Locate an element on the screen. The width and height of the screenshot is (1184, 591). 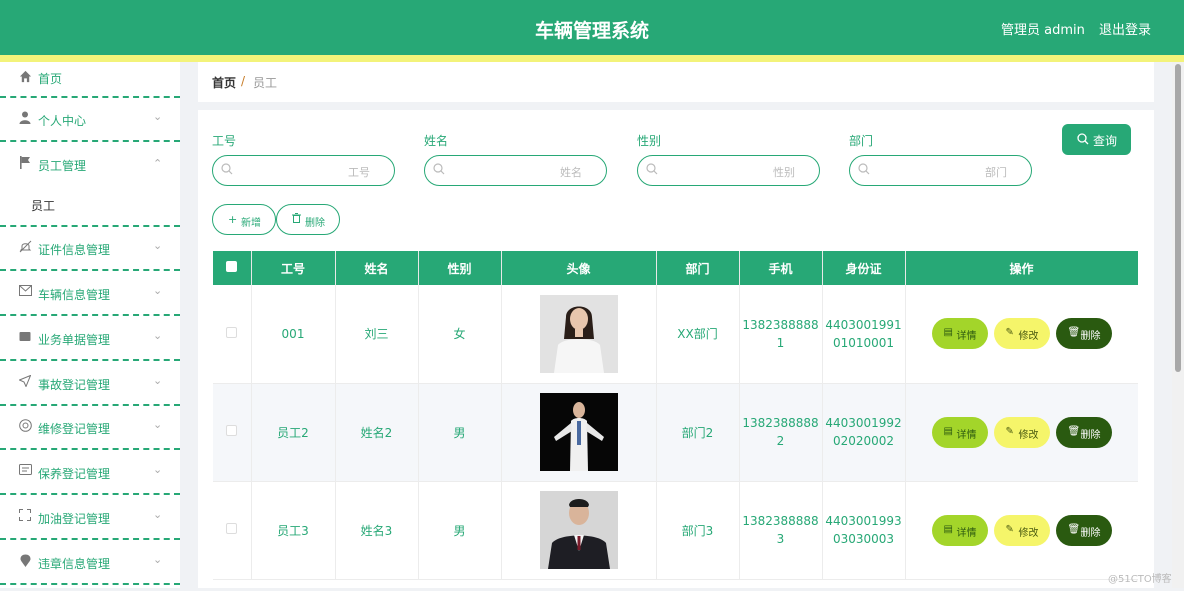
cell-operations: ▤ 详情 ✎ 修改 🗑 删除 is located at coordinates (1021, 530).